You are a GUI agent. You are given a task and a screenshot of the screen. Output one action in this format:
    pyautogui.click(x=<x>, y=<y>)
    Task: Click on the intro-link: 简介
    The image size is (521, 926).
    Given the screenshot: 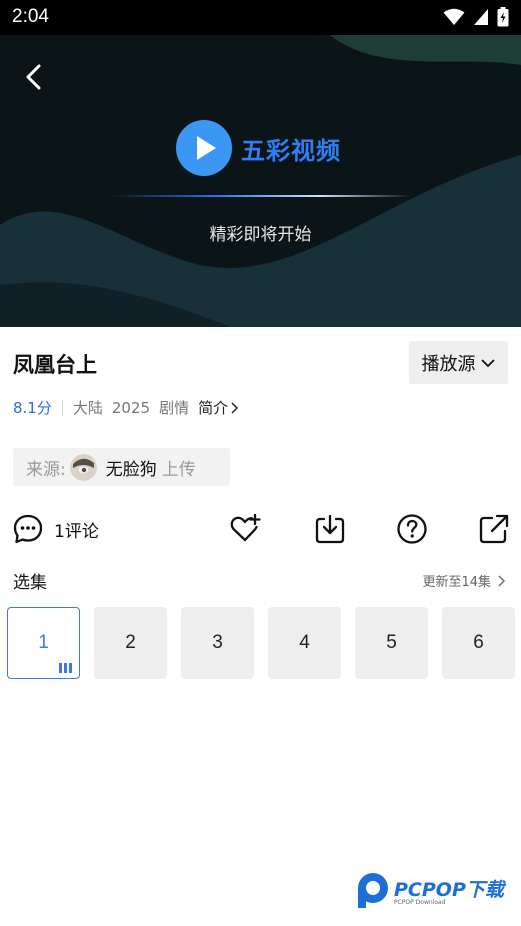 What is the action you would take?
    pyautogui.click(x=219, y=407)
    